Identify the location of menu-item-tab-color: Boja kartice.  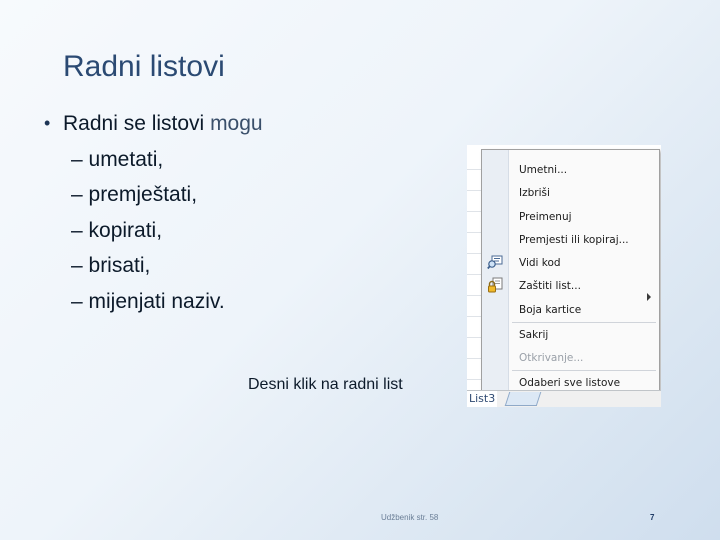
(585, 310).